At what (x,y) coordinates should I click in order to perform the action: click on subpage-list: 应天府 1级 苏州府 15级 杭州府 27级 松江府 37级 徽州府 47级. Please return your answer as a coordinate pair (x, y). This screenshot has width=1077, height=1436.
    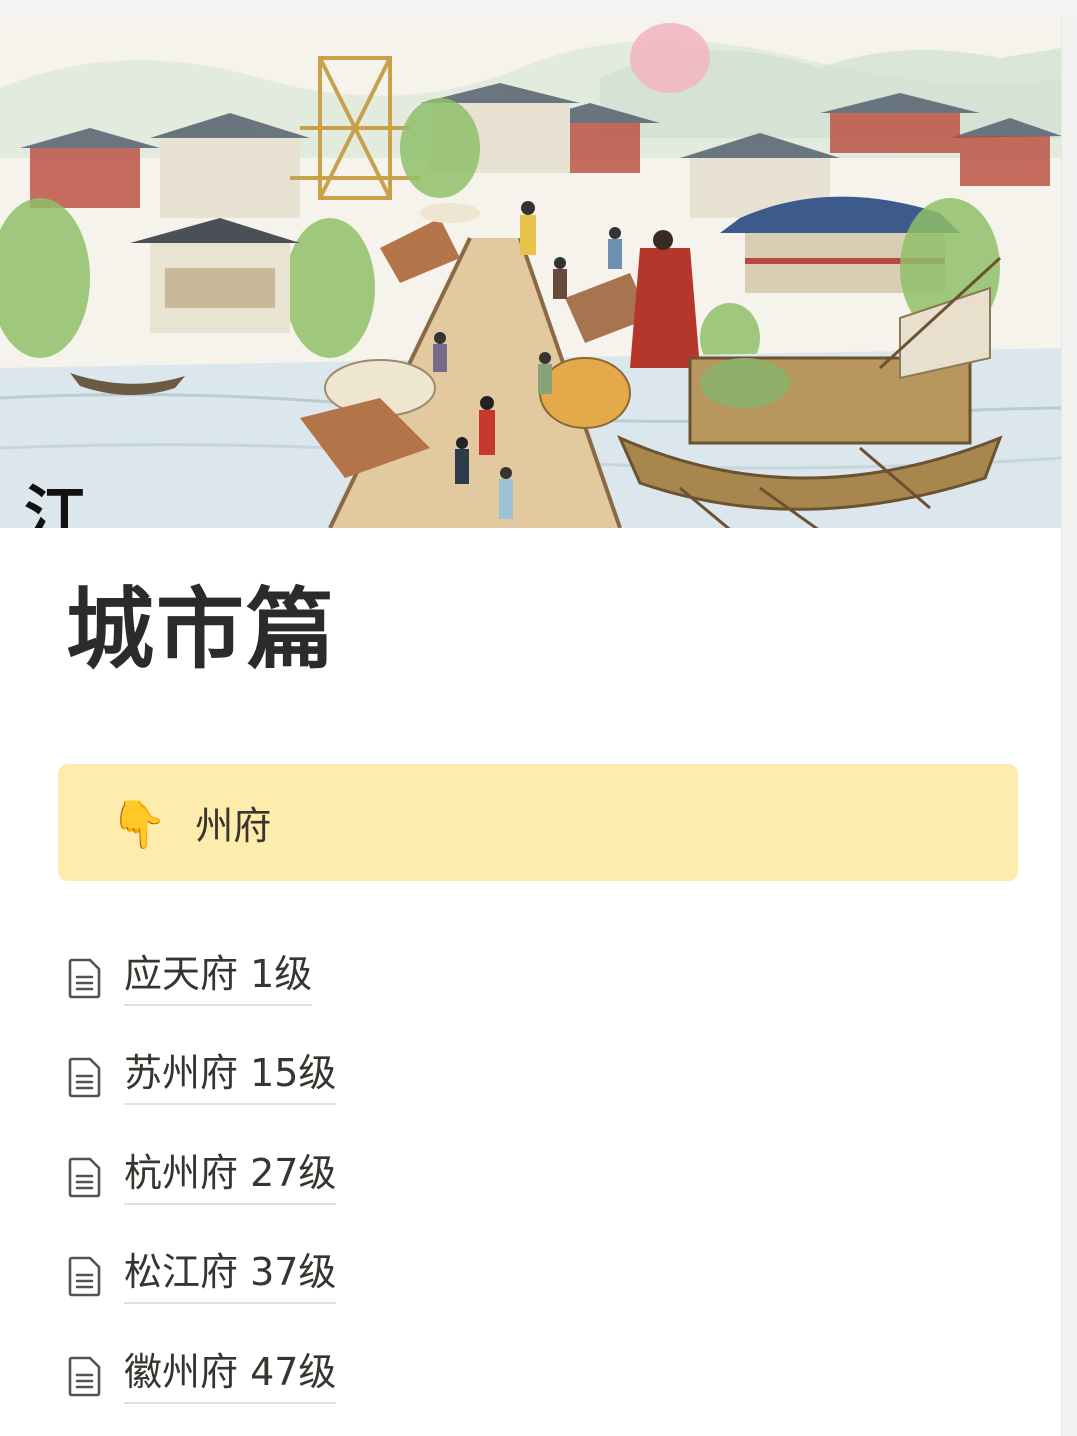
    Looking at the image, I should click on (201, 1179).